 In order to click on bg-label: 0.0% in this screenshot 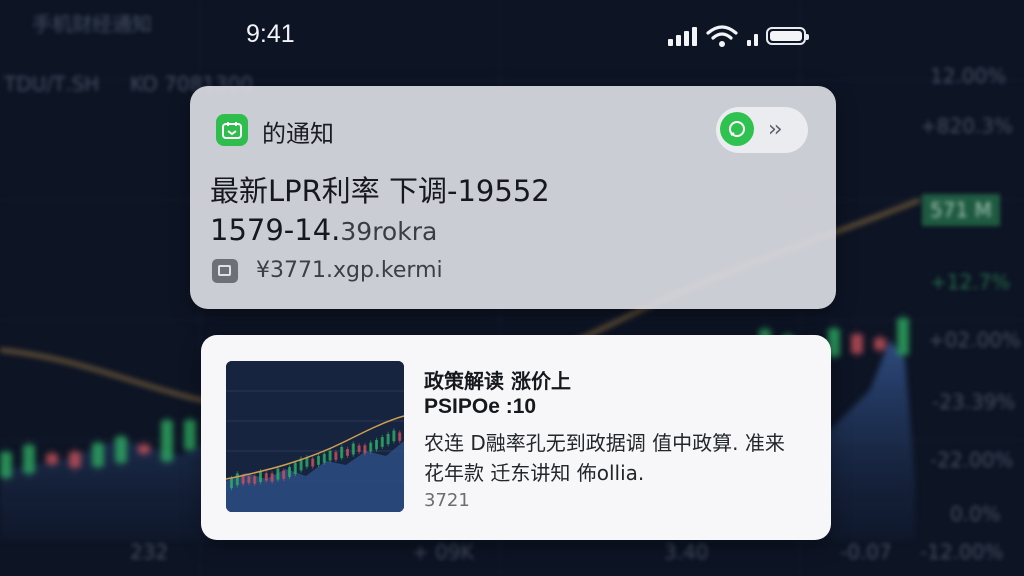, I will do `click(975, 514)`.